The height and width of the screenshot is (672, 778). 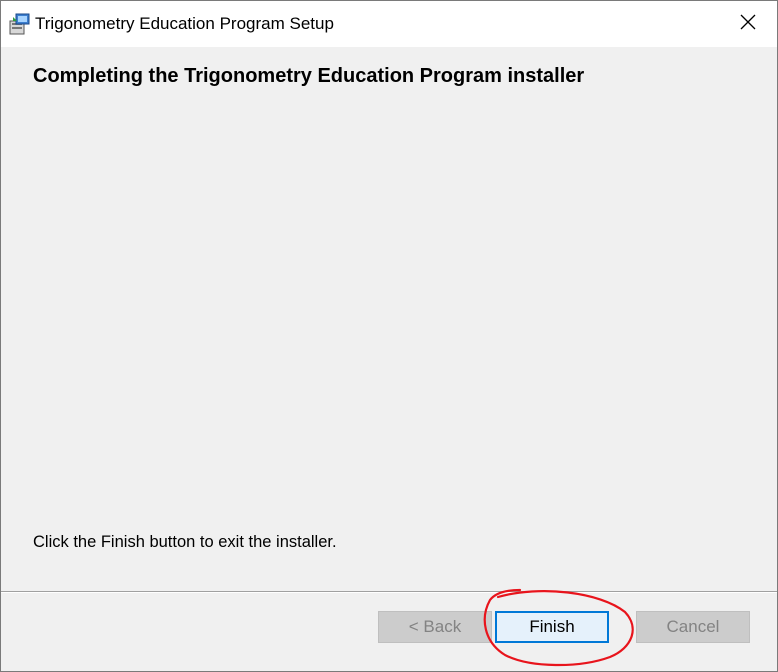 I want to click on title-bar: Trigonometry Education Program Setup, so click(x=389, y=24).